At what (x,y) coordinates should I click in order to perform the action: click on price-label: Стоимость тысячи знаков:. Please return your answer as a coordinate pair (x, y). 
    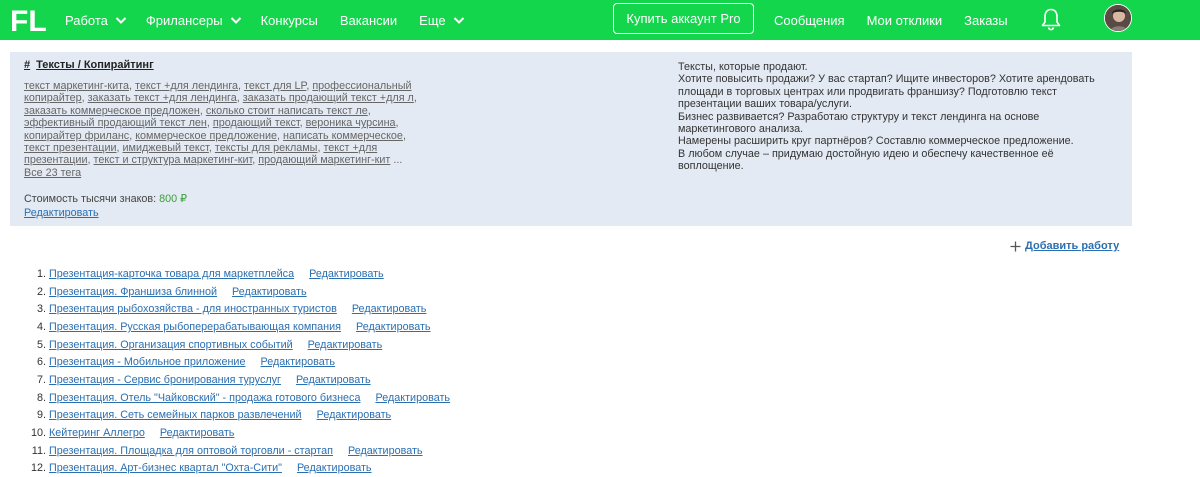
    Looking at the image, I should click on (90, 198).